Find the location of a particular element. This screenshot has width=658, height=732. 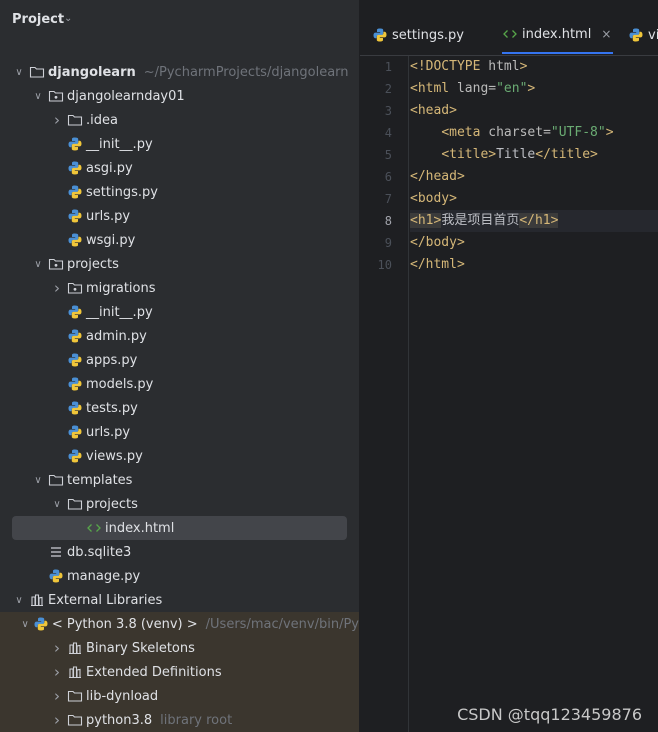

database-file-icon is located at coordinates (56, 552).